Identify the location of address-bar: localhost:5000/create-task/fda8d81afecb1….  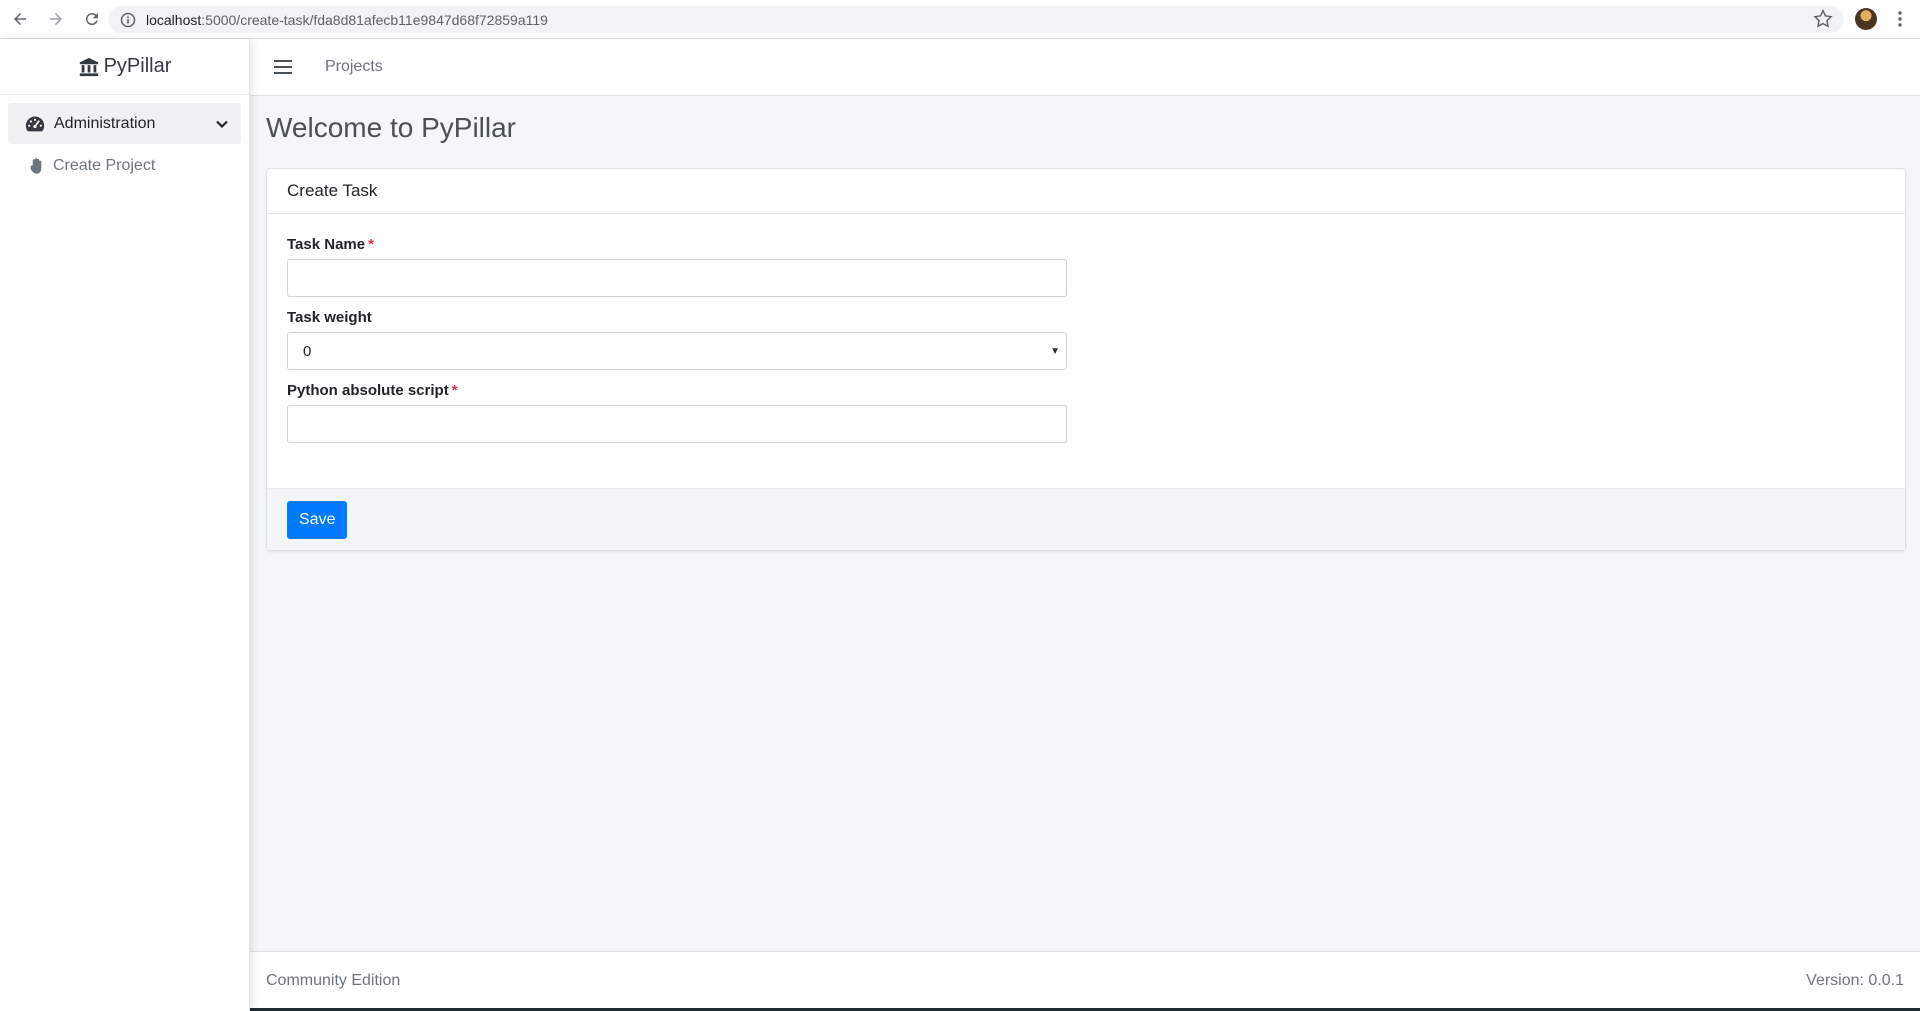
(976, 19).